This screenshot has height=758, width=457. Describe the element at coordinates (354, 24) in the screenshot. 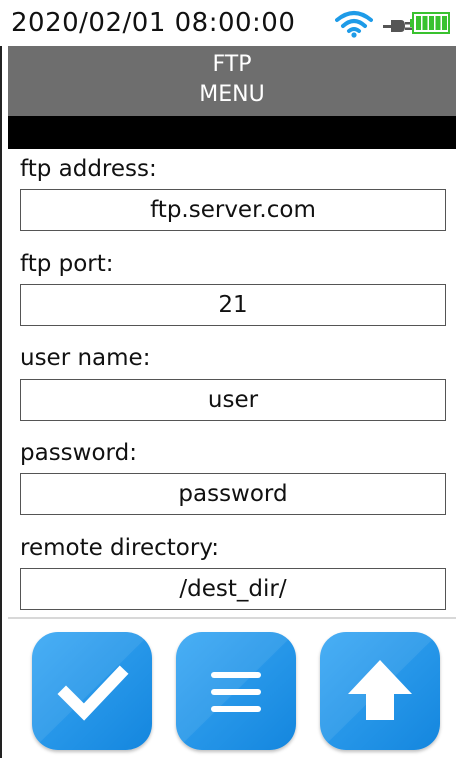

I see `wifi-icon` at that location.